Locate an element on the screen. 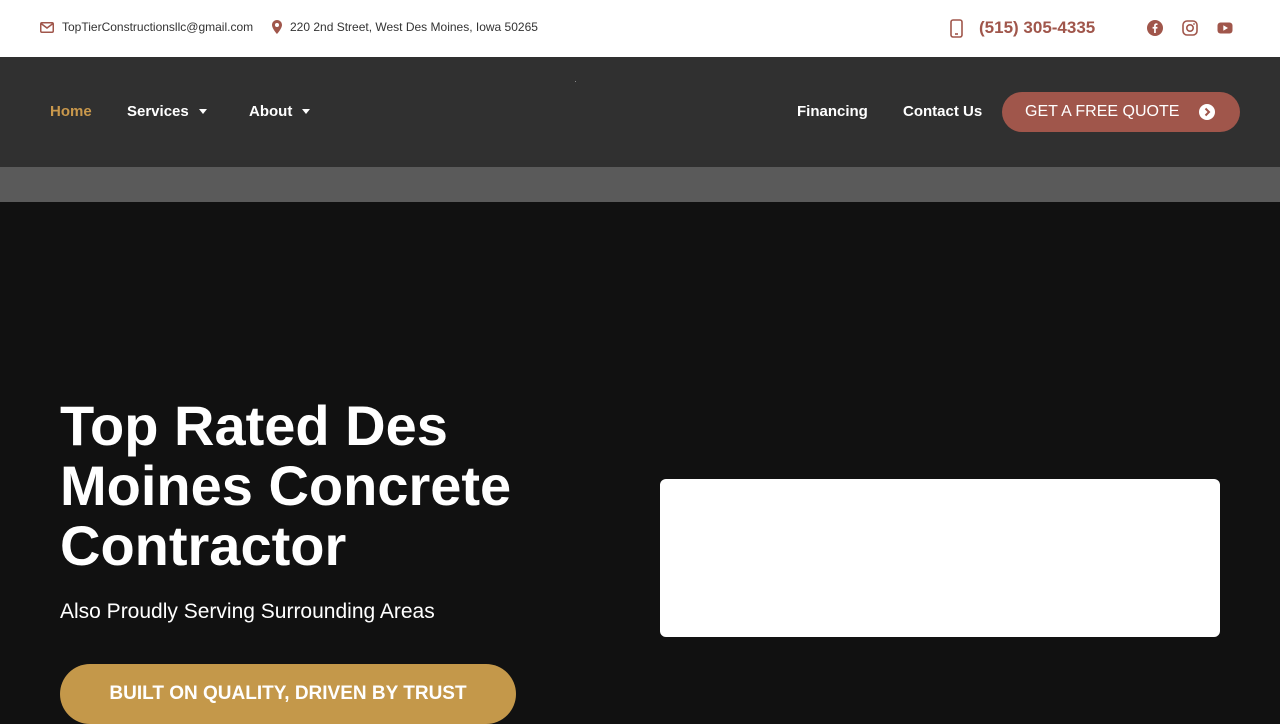 The image size is (1280, 724). sub-navigation-strip is located at coordinates (640, 184).